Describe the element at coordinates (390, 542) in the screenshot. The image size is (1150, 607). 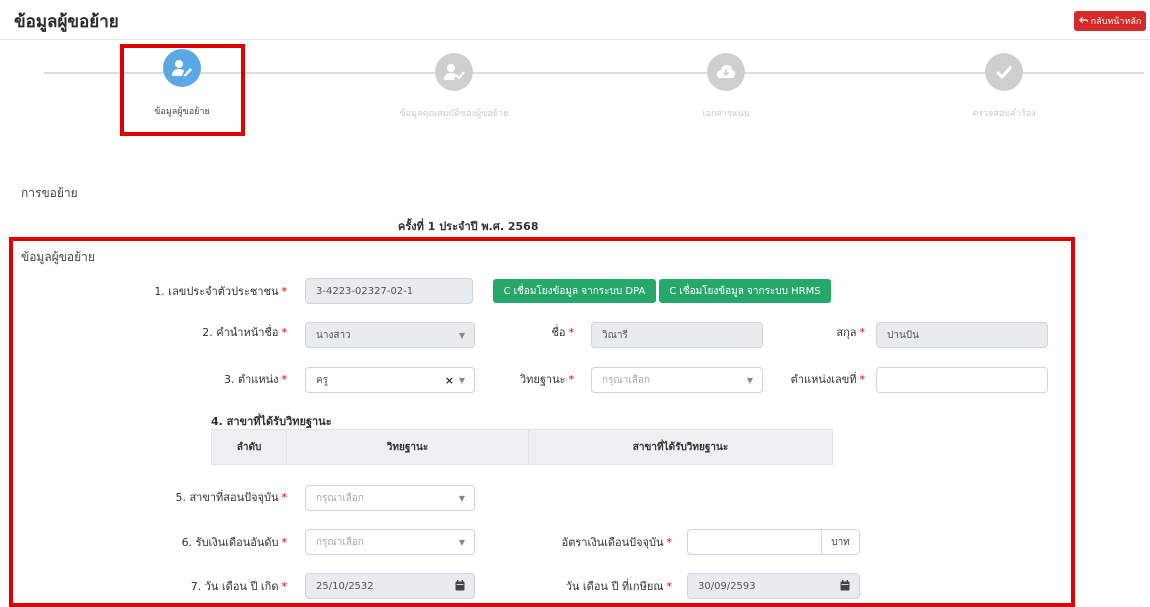
I see `salary-grade-select: กรุณาเลือก ▼` at that location.